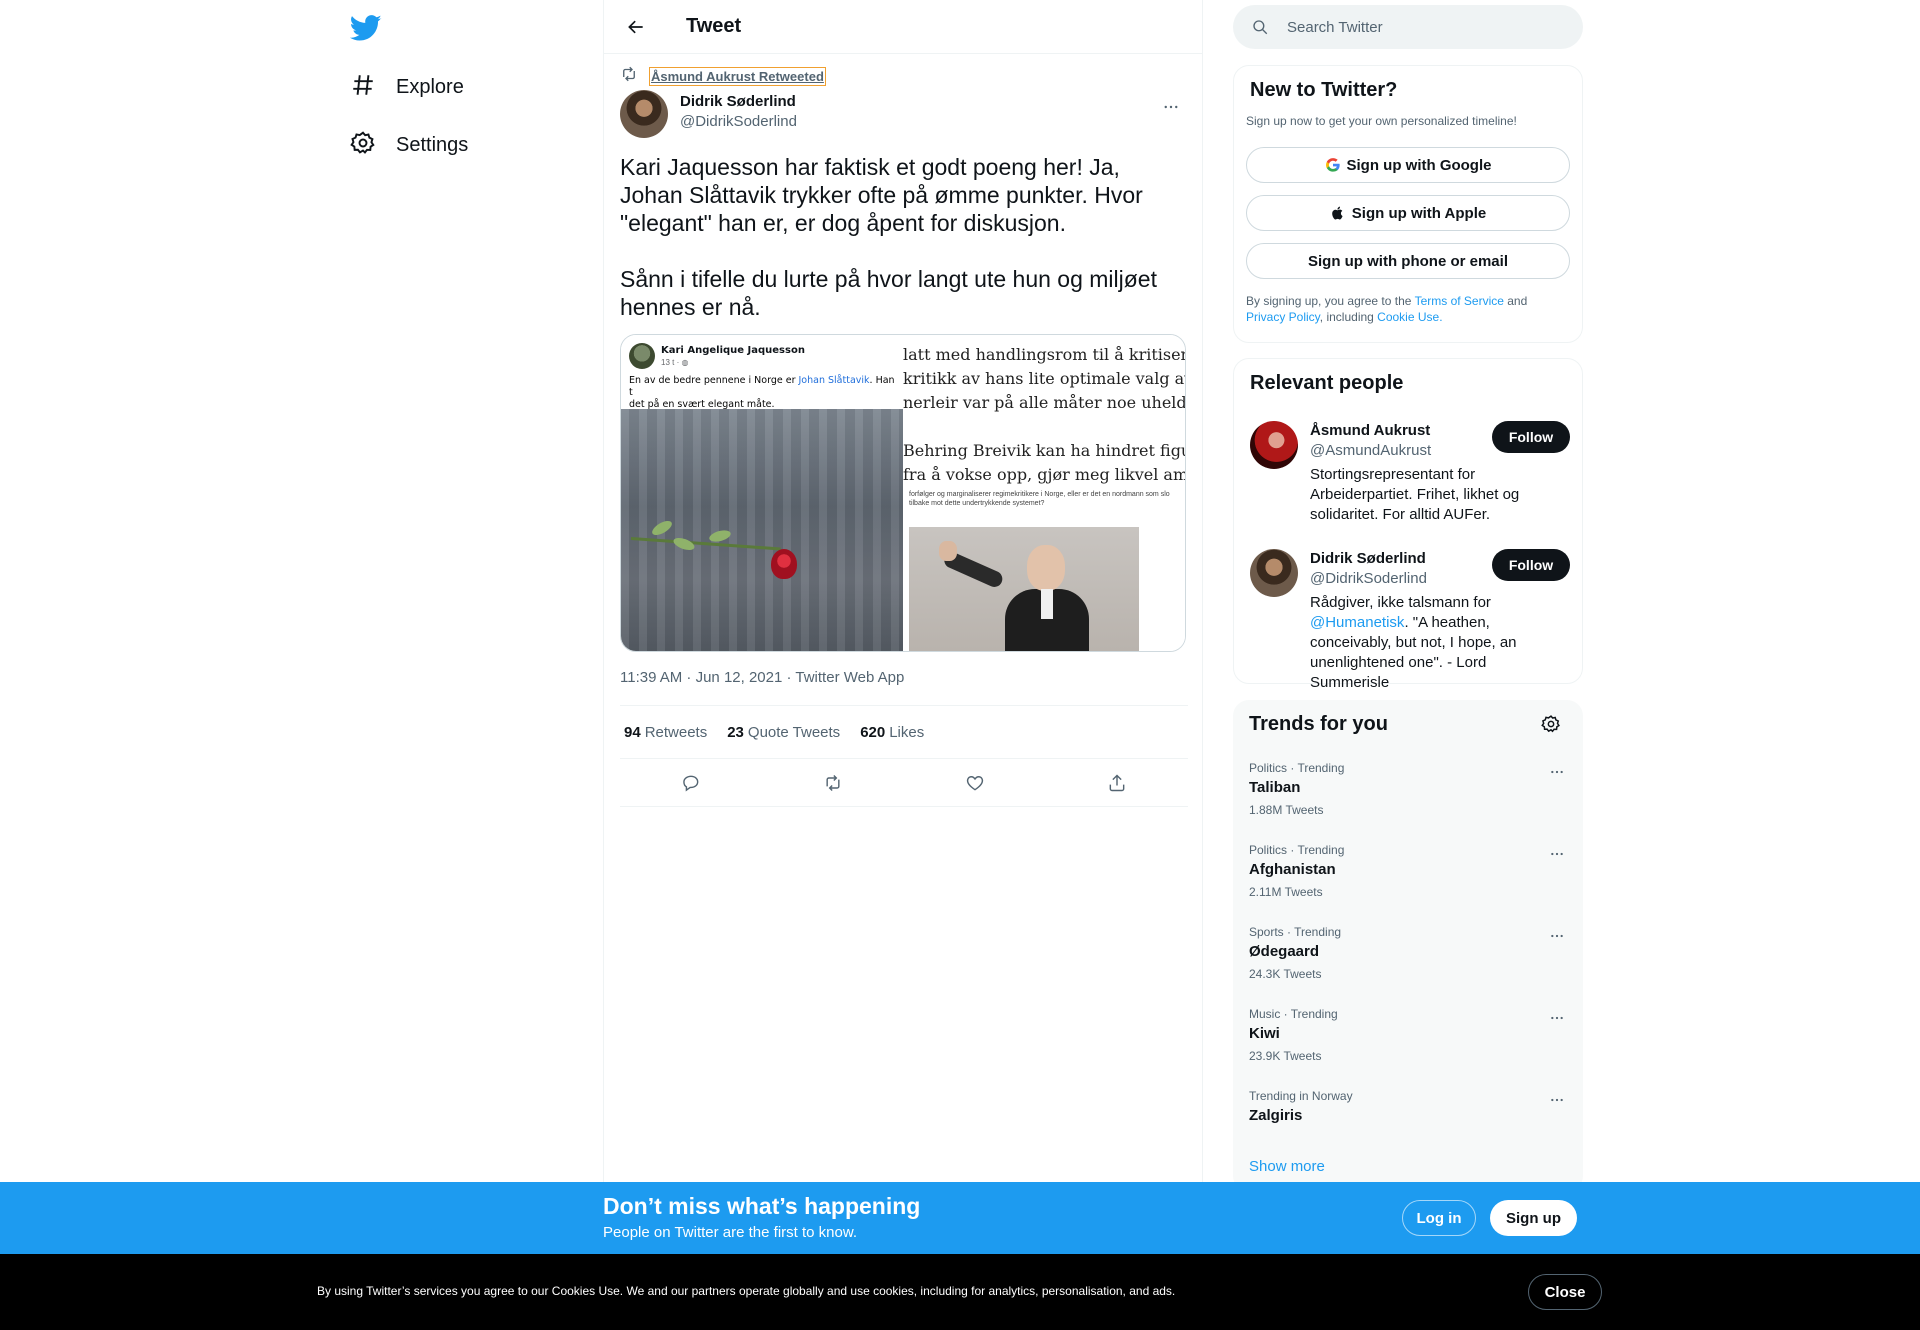  I want to click on nav-explore-label: Explore, so click(430, 86).